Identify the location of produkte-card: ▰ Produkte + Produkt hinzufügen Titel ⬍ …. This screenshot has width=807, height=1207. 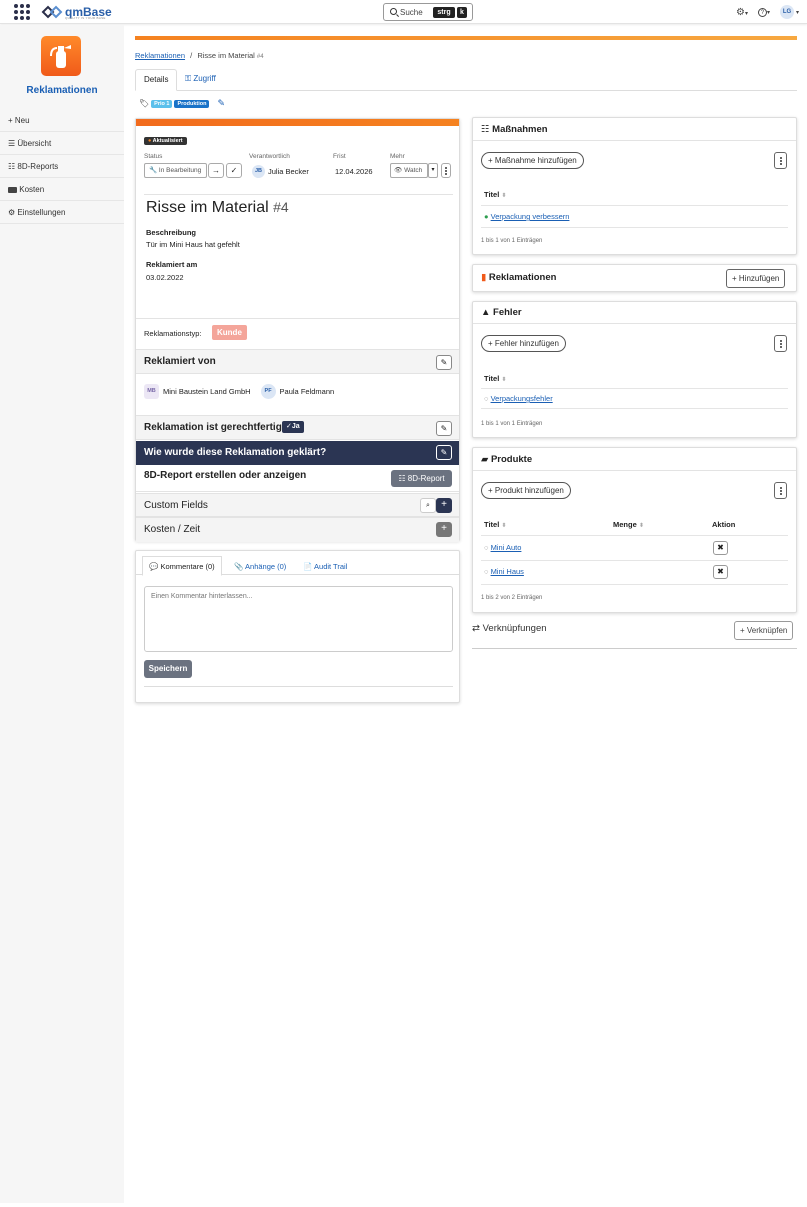
(634, 530).